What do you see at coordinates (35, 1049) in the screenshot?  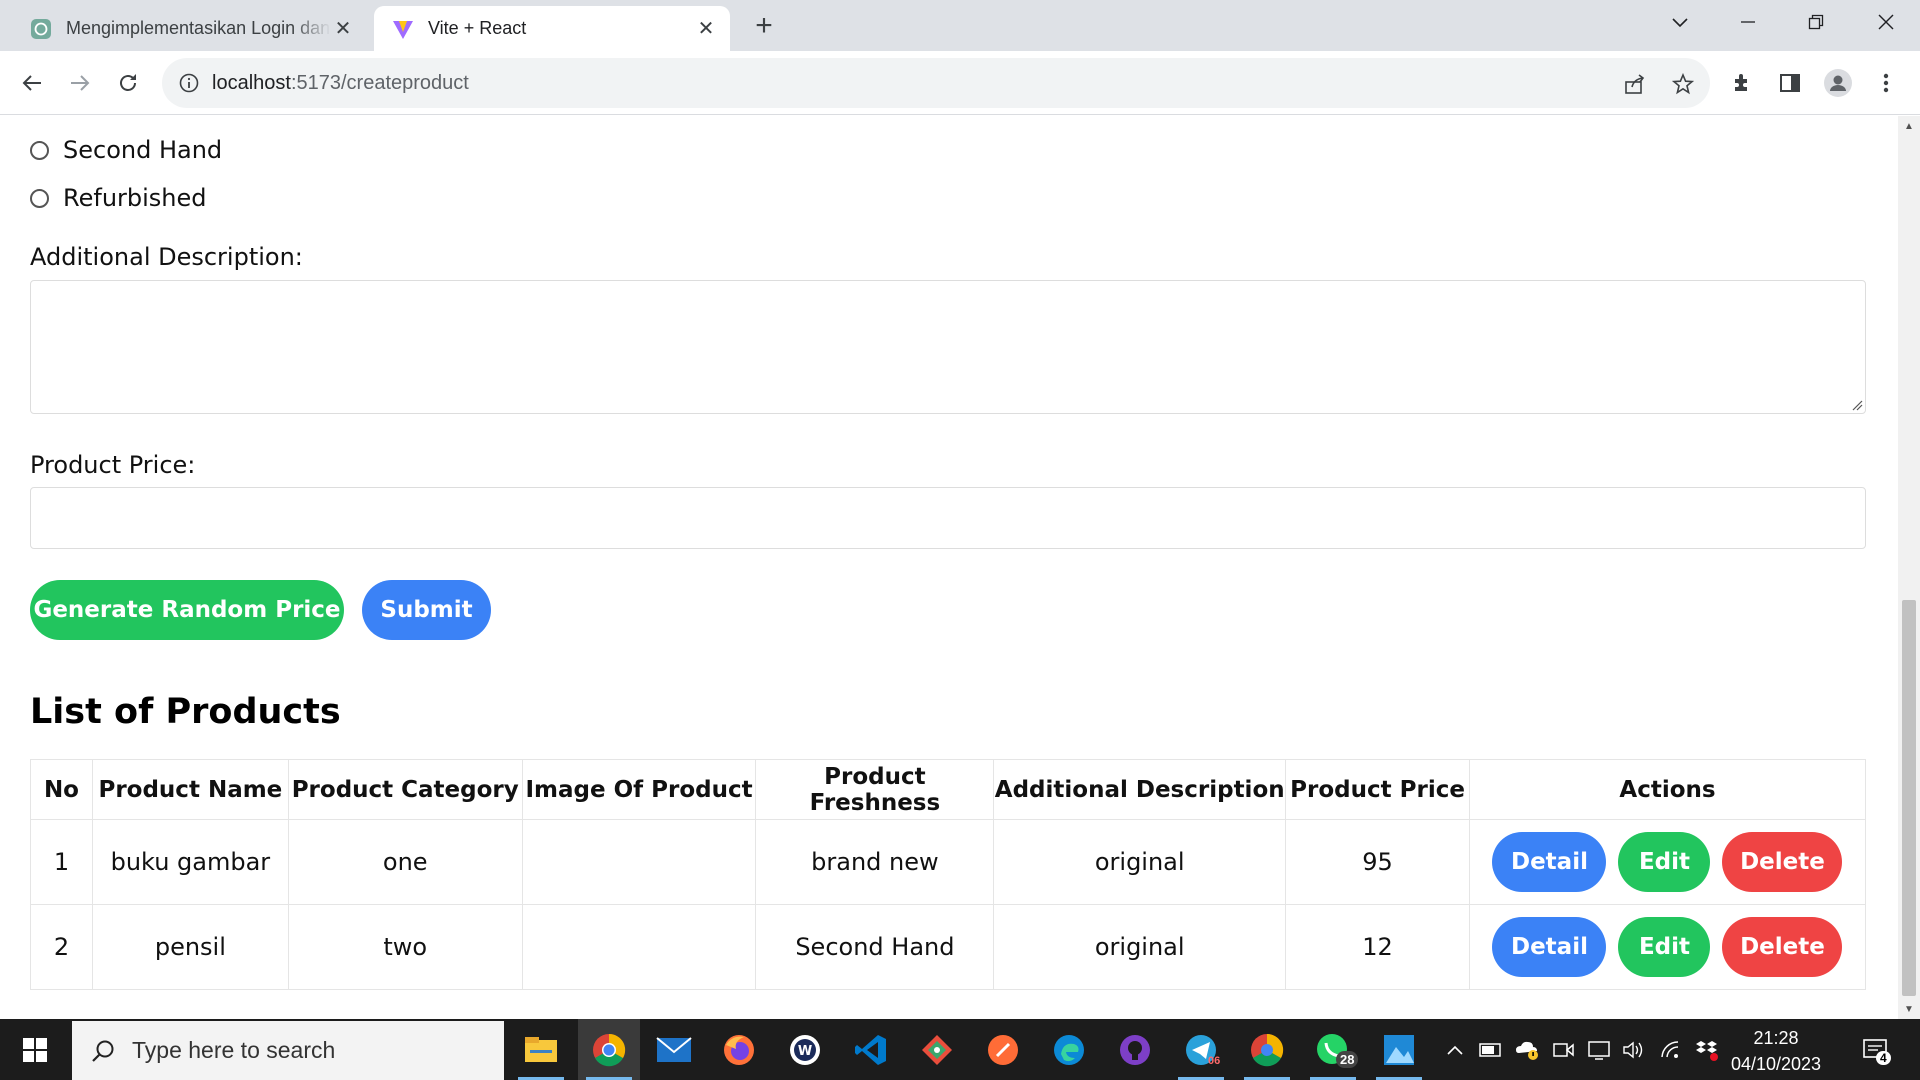 I see `windows-start-icon` at bounding box center [35, 1049].